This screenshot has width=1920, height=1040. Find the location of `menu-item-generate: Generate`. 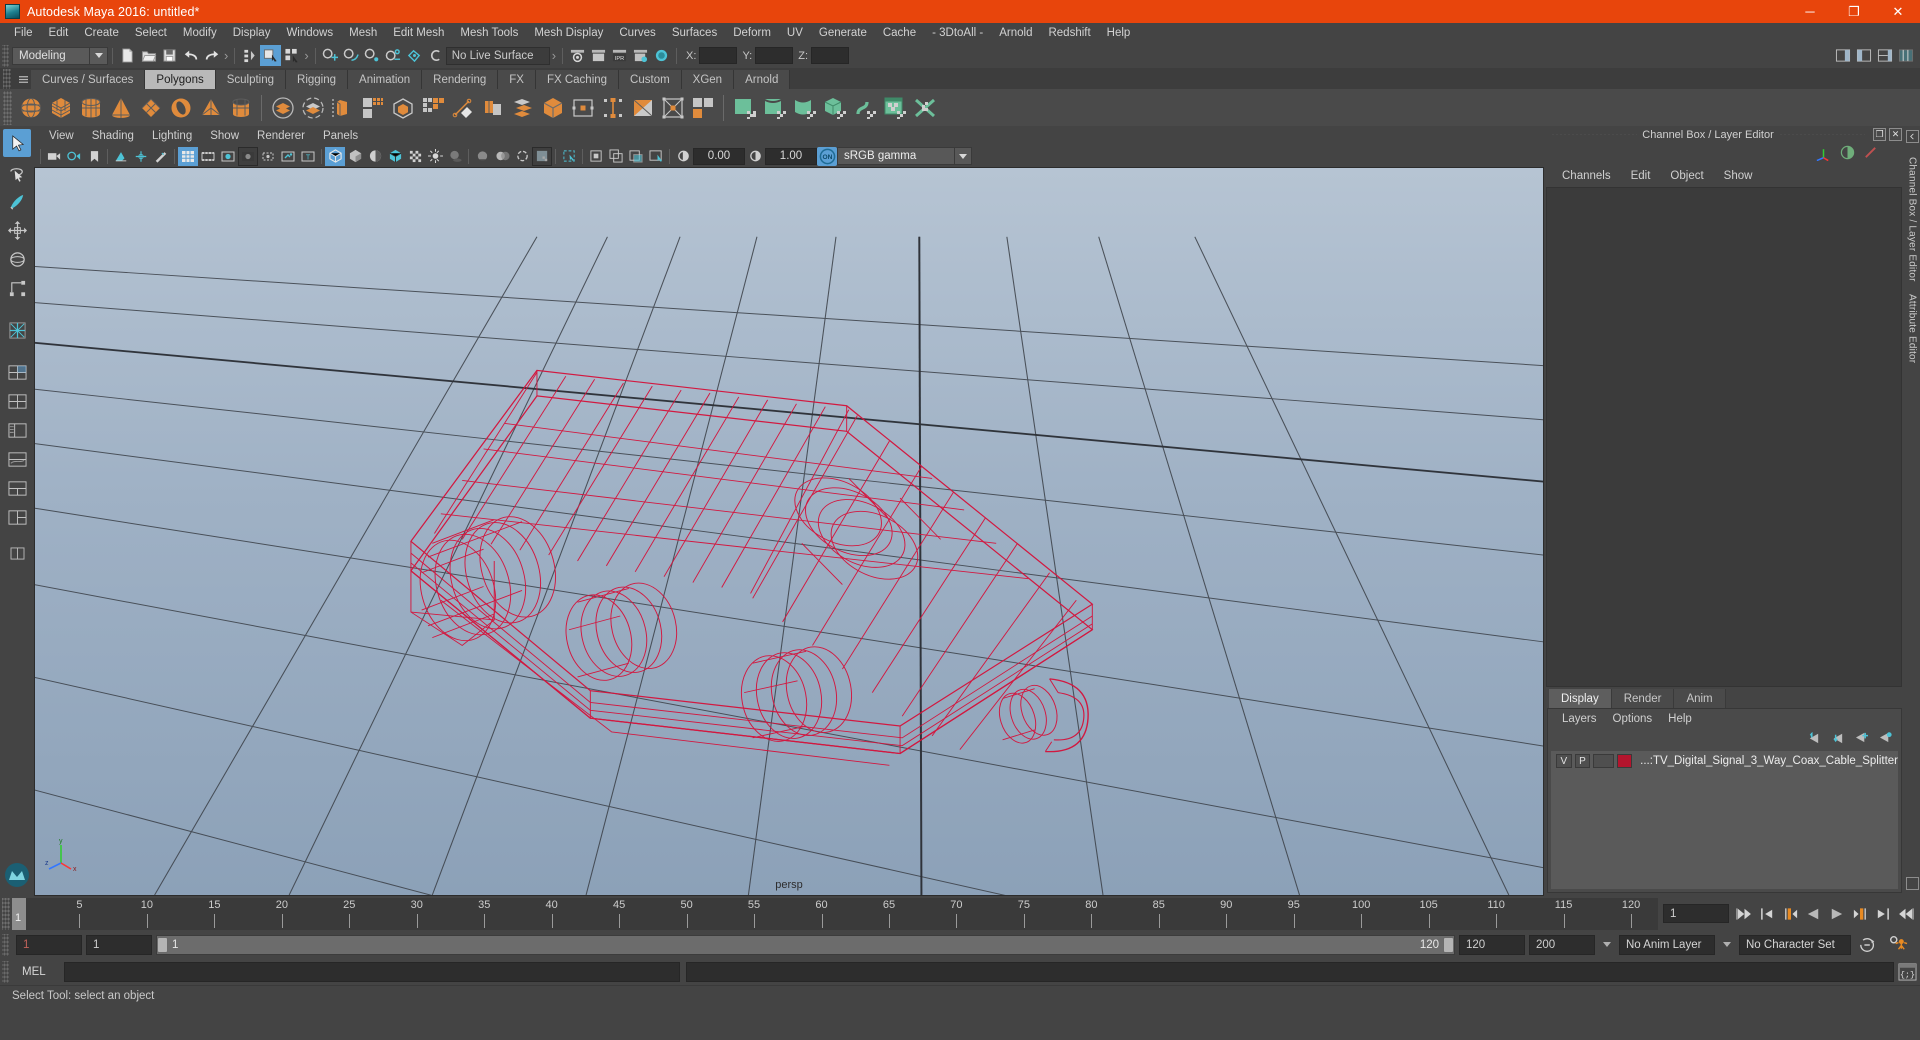

menu-item-generate: Generate is located at coordinates (843, 33).